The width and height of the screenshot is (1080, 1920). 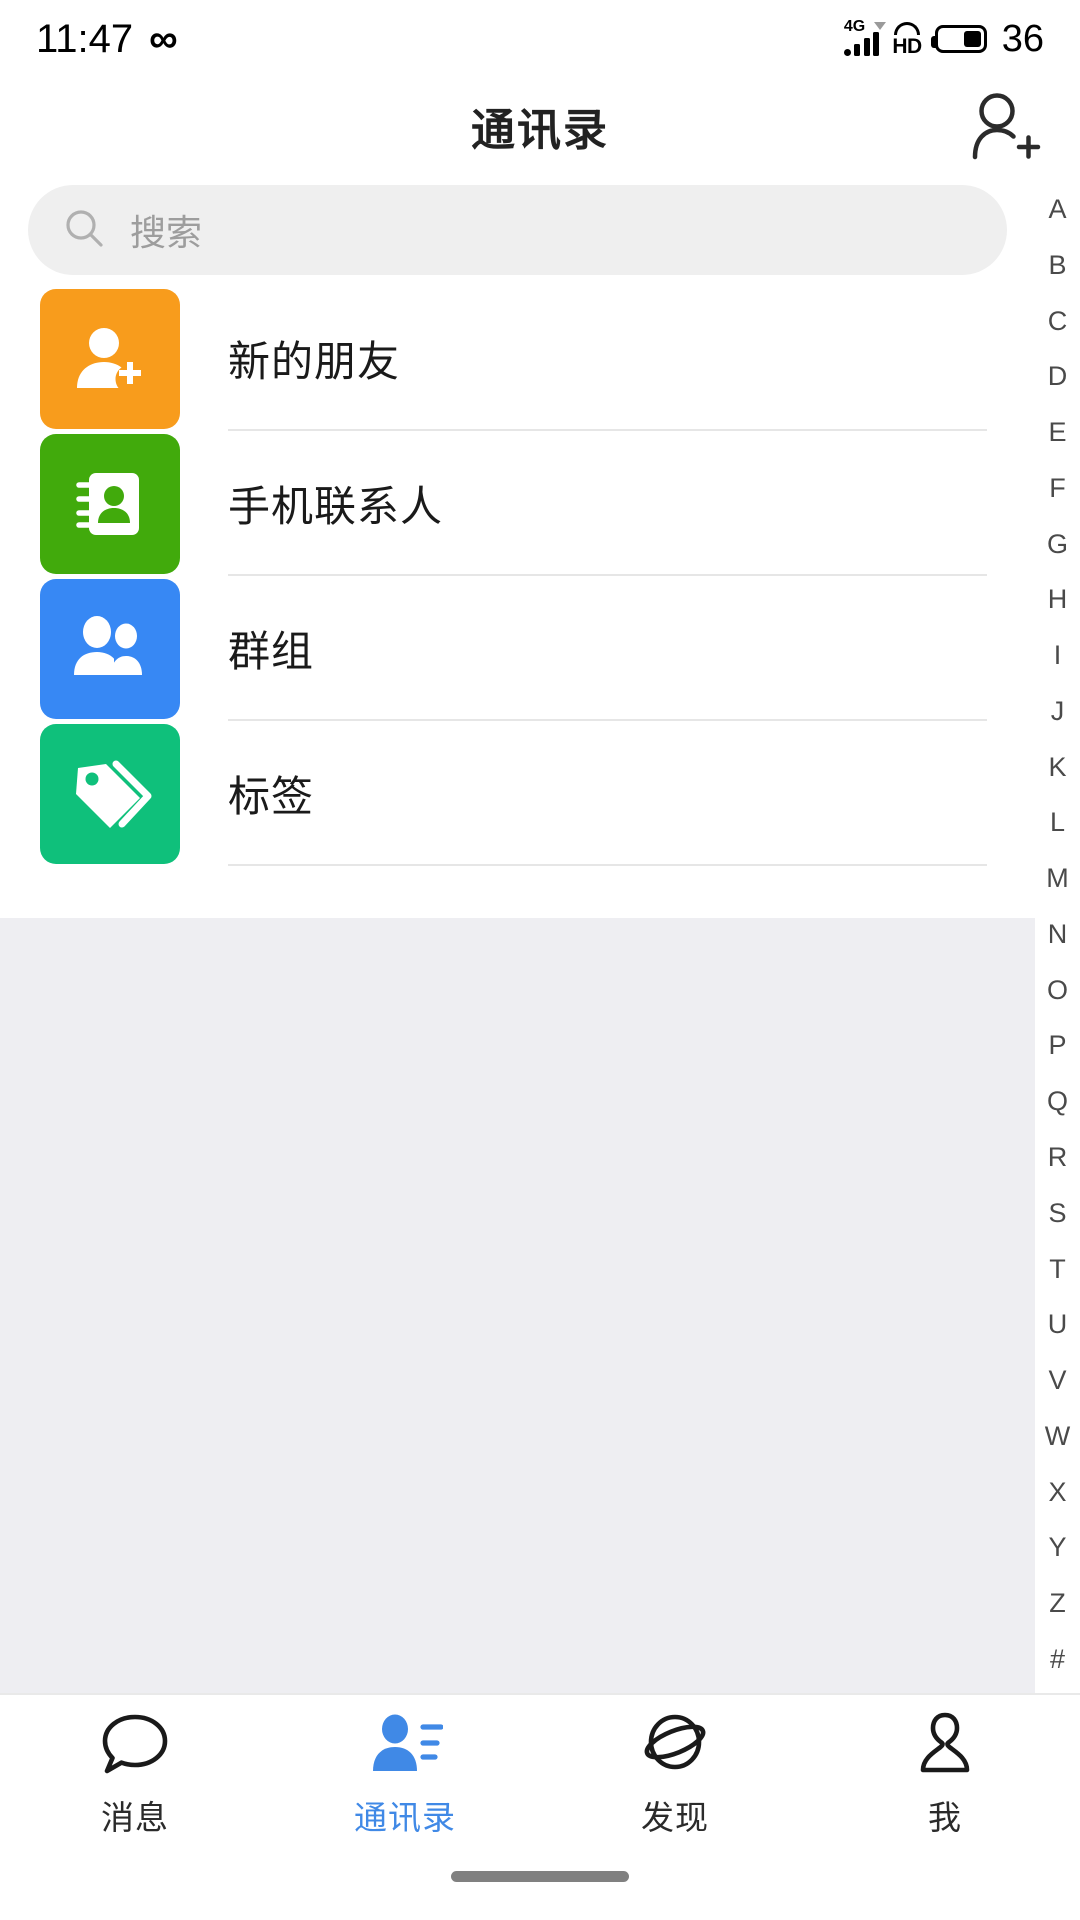 I want to click on search-bar-container: 搜索, so click(x=517, y=230).